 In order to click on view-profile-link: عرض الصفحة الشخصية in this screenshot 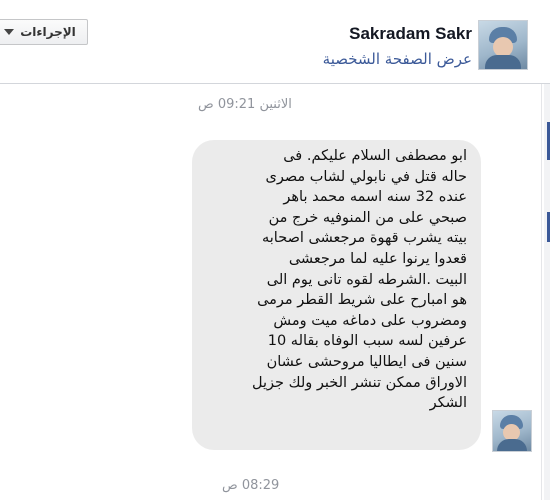, I will do `click(397, 59)`.